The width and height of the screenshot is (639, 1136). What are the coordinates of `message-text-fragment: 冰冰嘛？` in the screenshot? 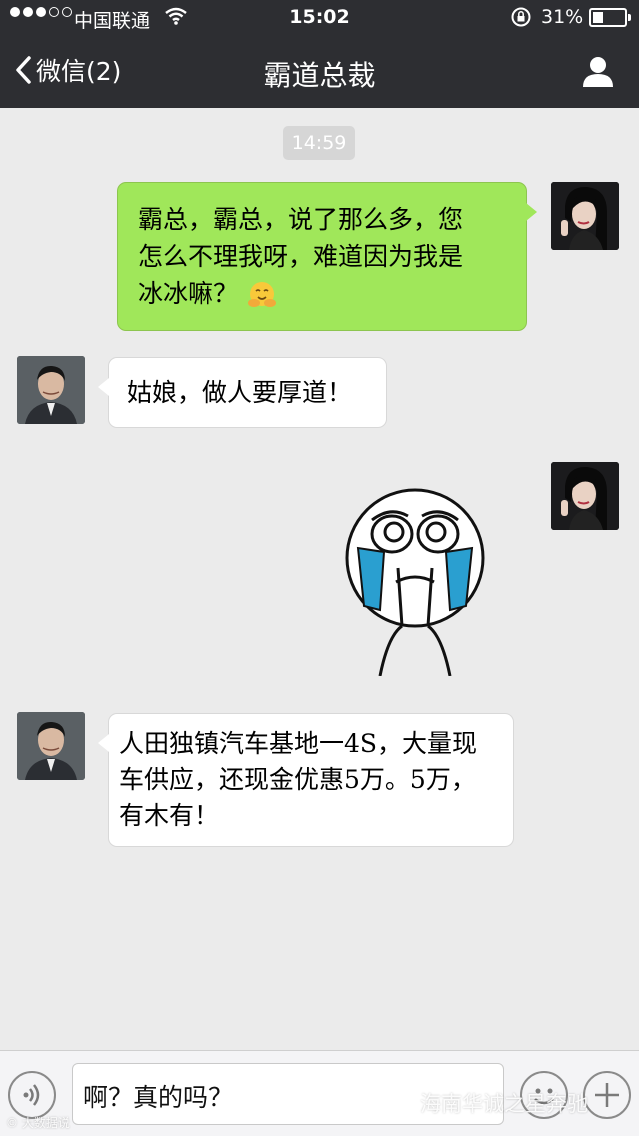 It's located at (188, 293).